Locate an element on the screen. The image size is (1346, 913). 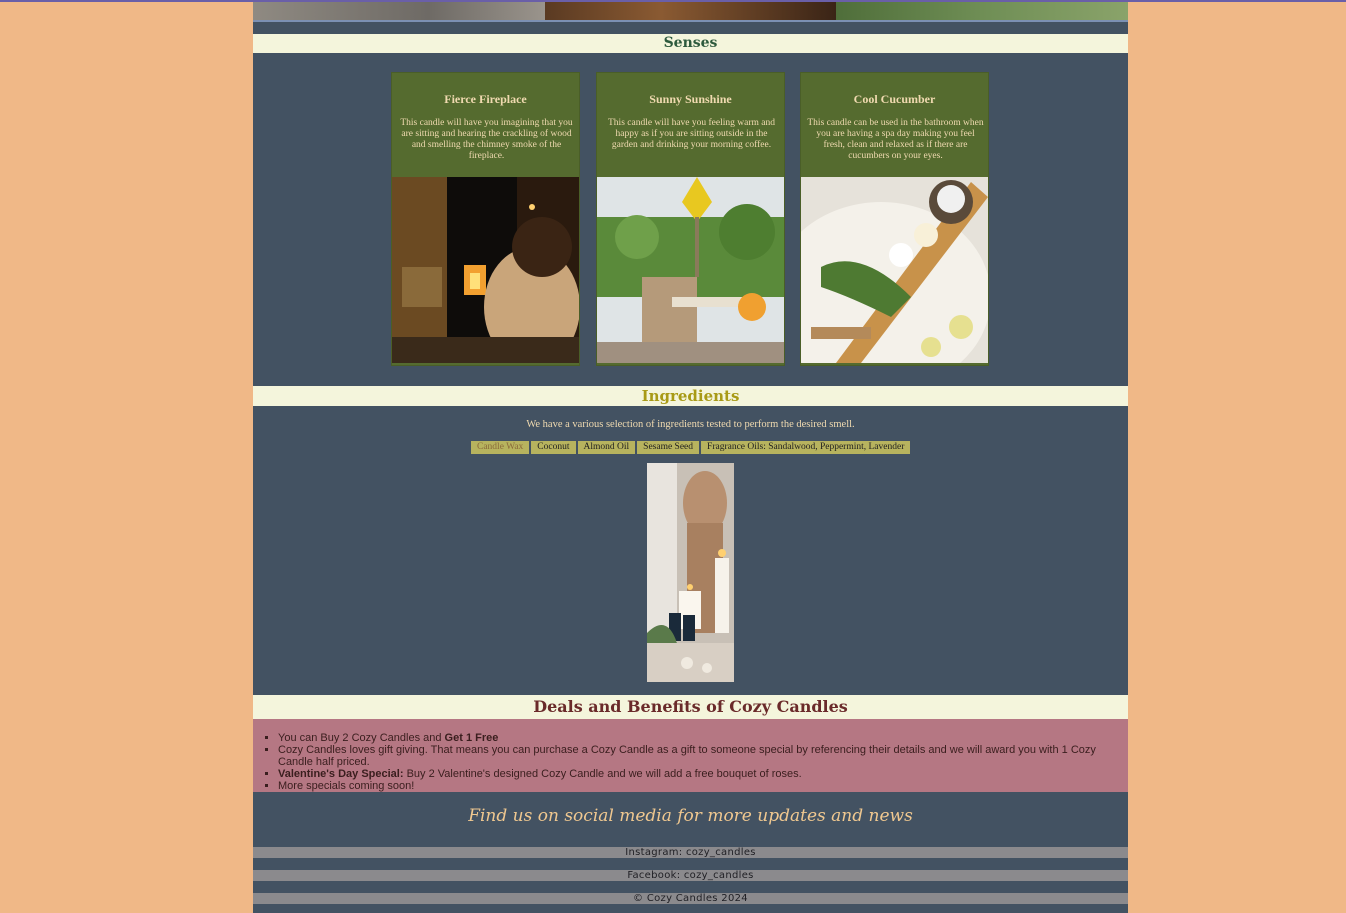
card-title: Fierce Fireplace is located at coordinates (485, 99).